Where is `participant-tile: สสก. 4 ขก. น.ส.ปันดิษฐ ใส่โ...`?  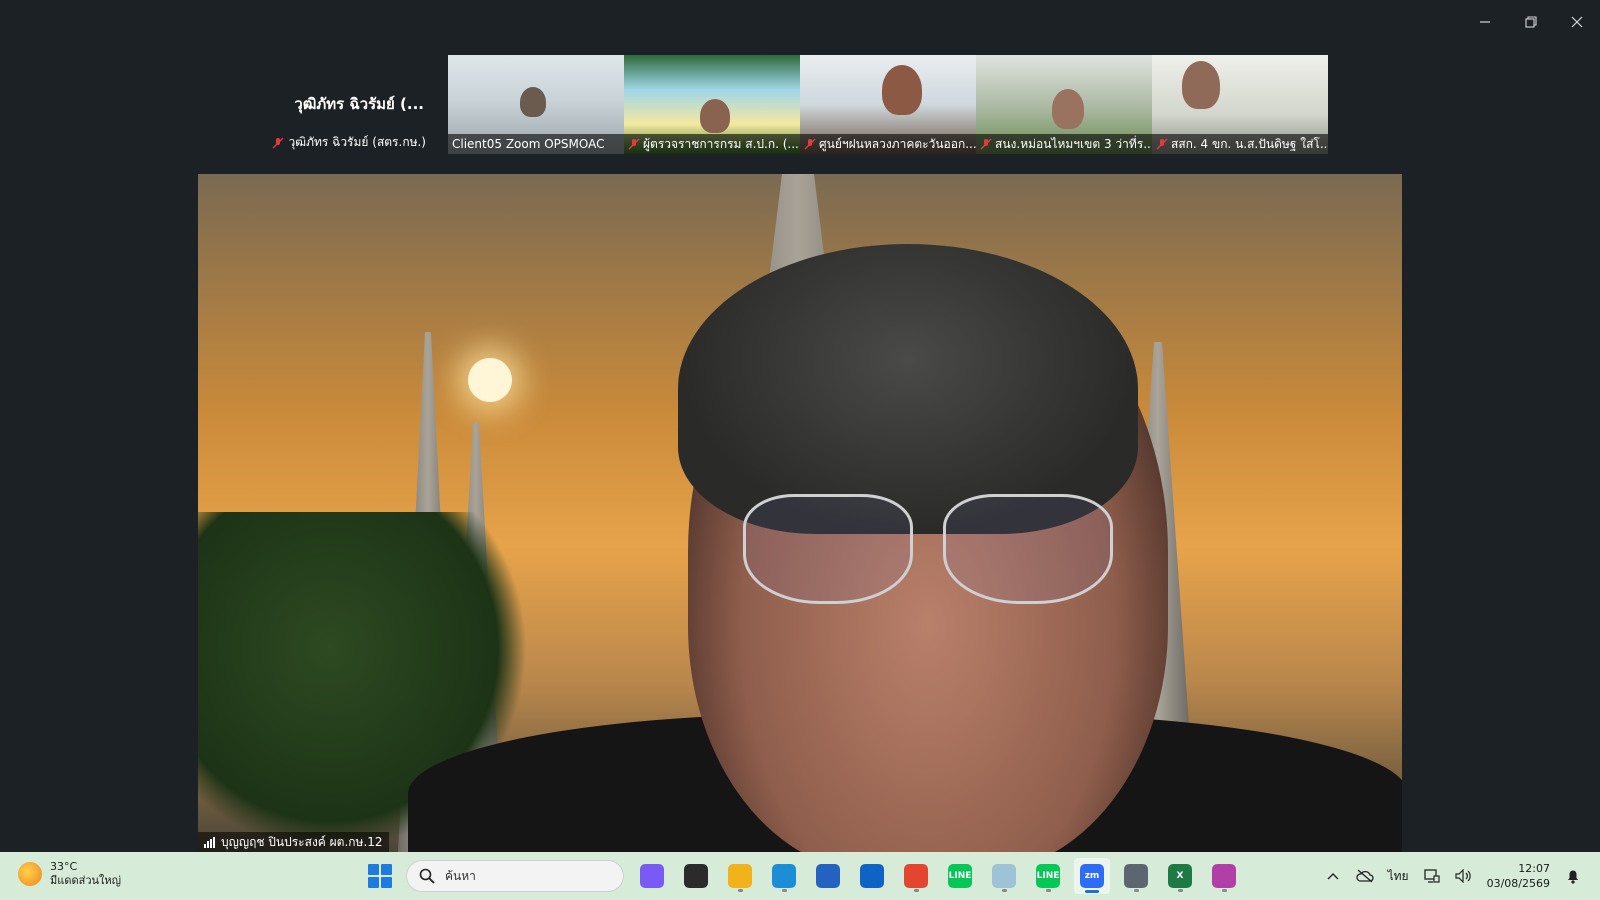
participant-tile: สสก. 4 ขก. น.ส.ปันดิษฐ ใส่โ... is located at coordinates (1240, 104).